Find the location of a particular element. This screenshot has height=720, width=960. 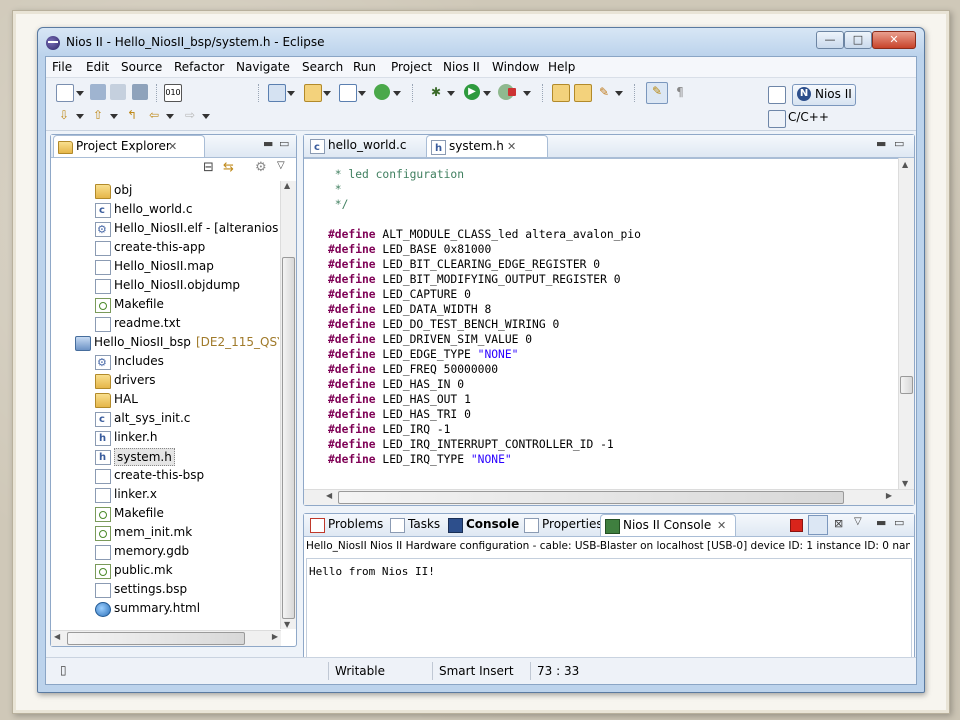

save-icon is located at coordinates (98, 92).